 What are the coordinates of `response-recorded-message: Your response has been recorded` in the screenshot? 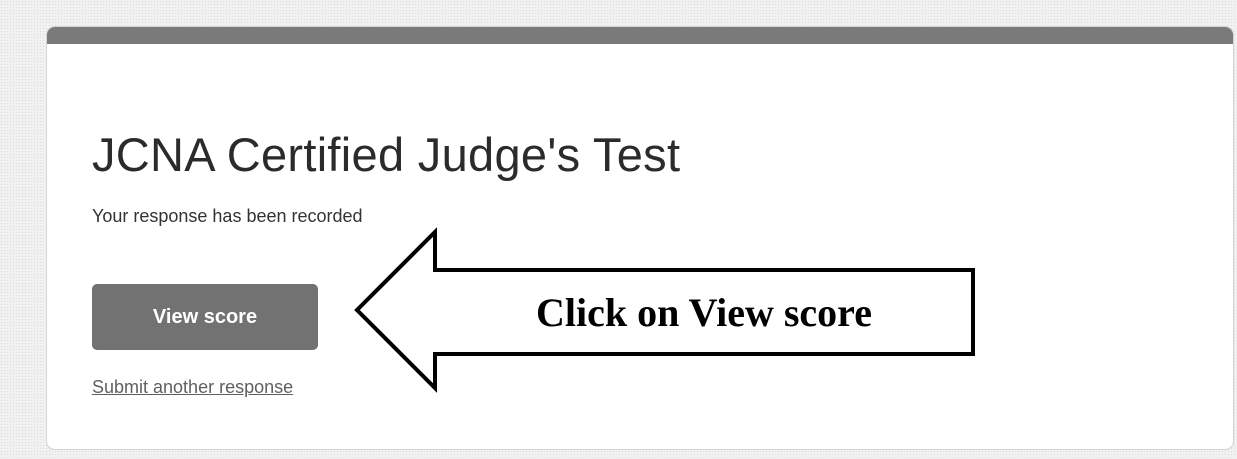 It's located at (227, 216).